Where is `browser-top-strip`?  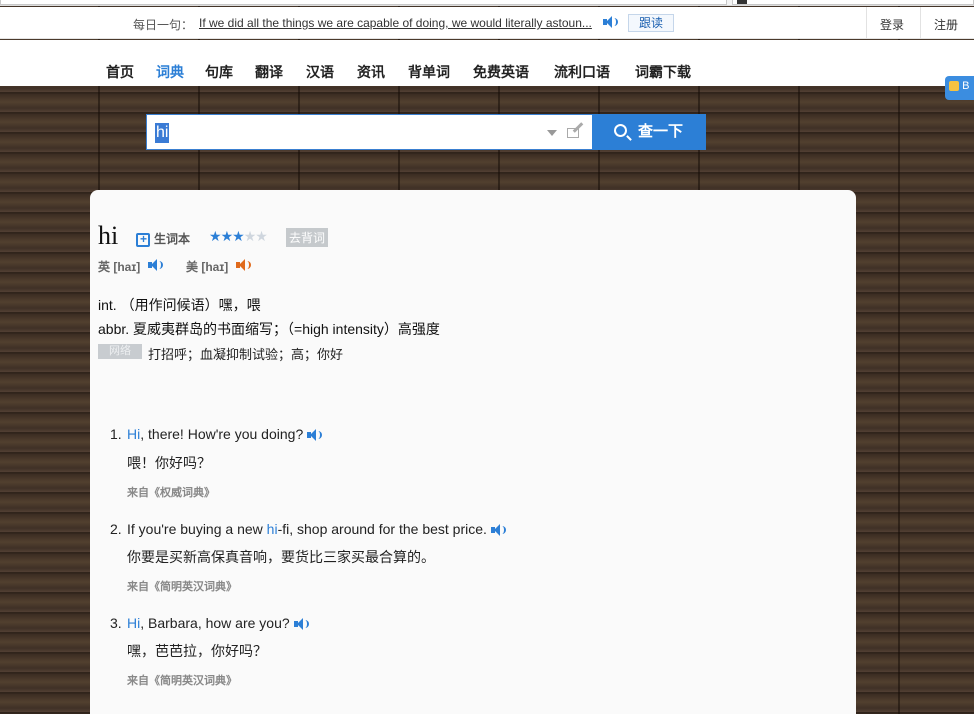 browser-top-strip is located at coordinates (487, 3).